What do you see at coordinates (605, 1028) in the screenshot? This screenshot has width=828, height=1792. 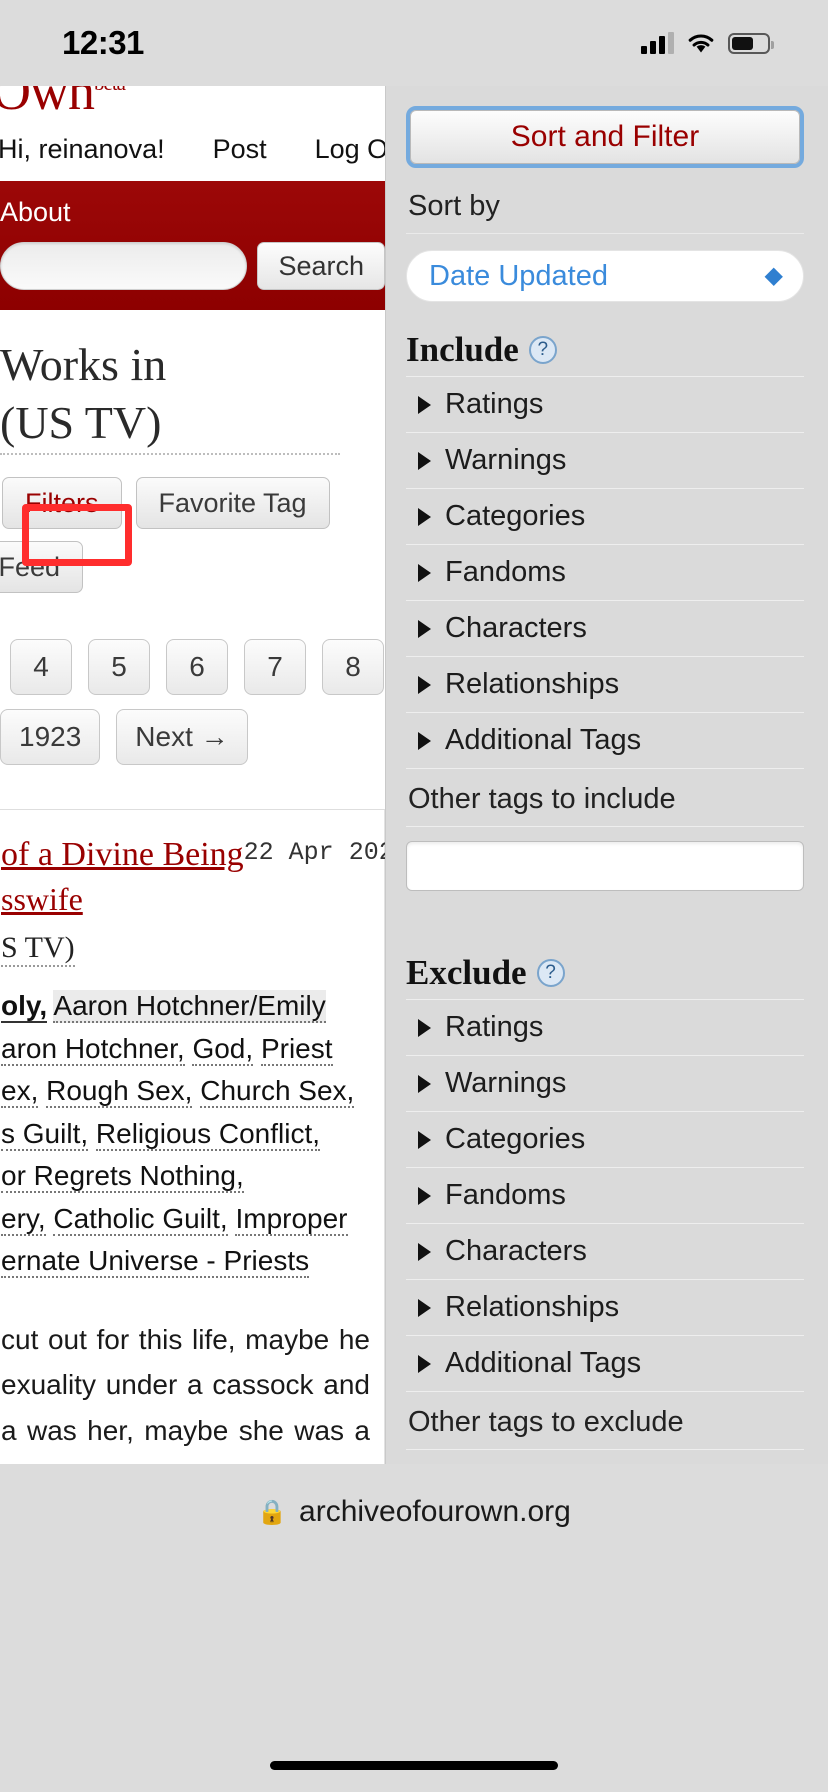 I see `exclude-filter-ratings: Ratings` at bounding box center [605, 1028].